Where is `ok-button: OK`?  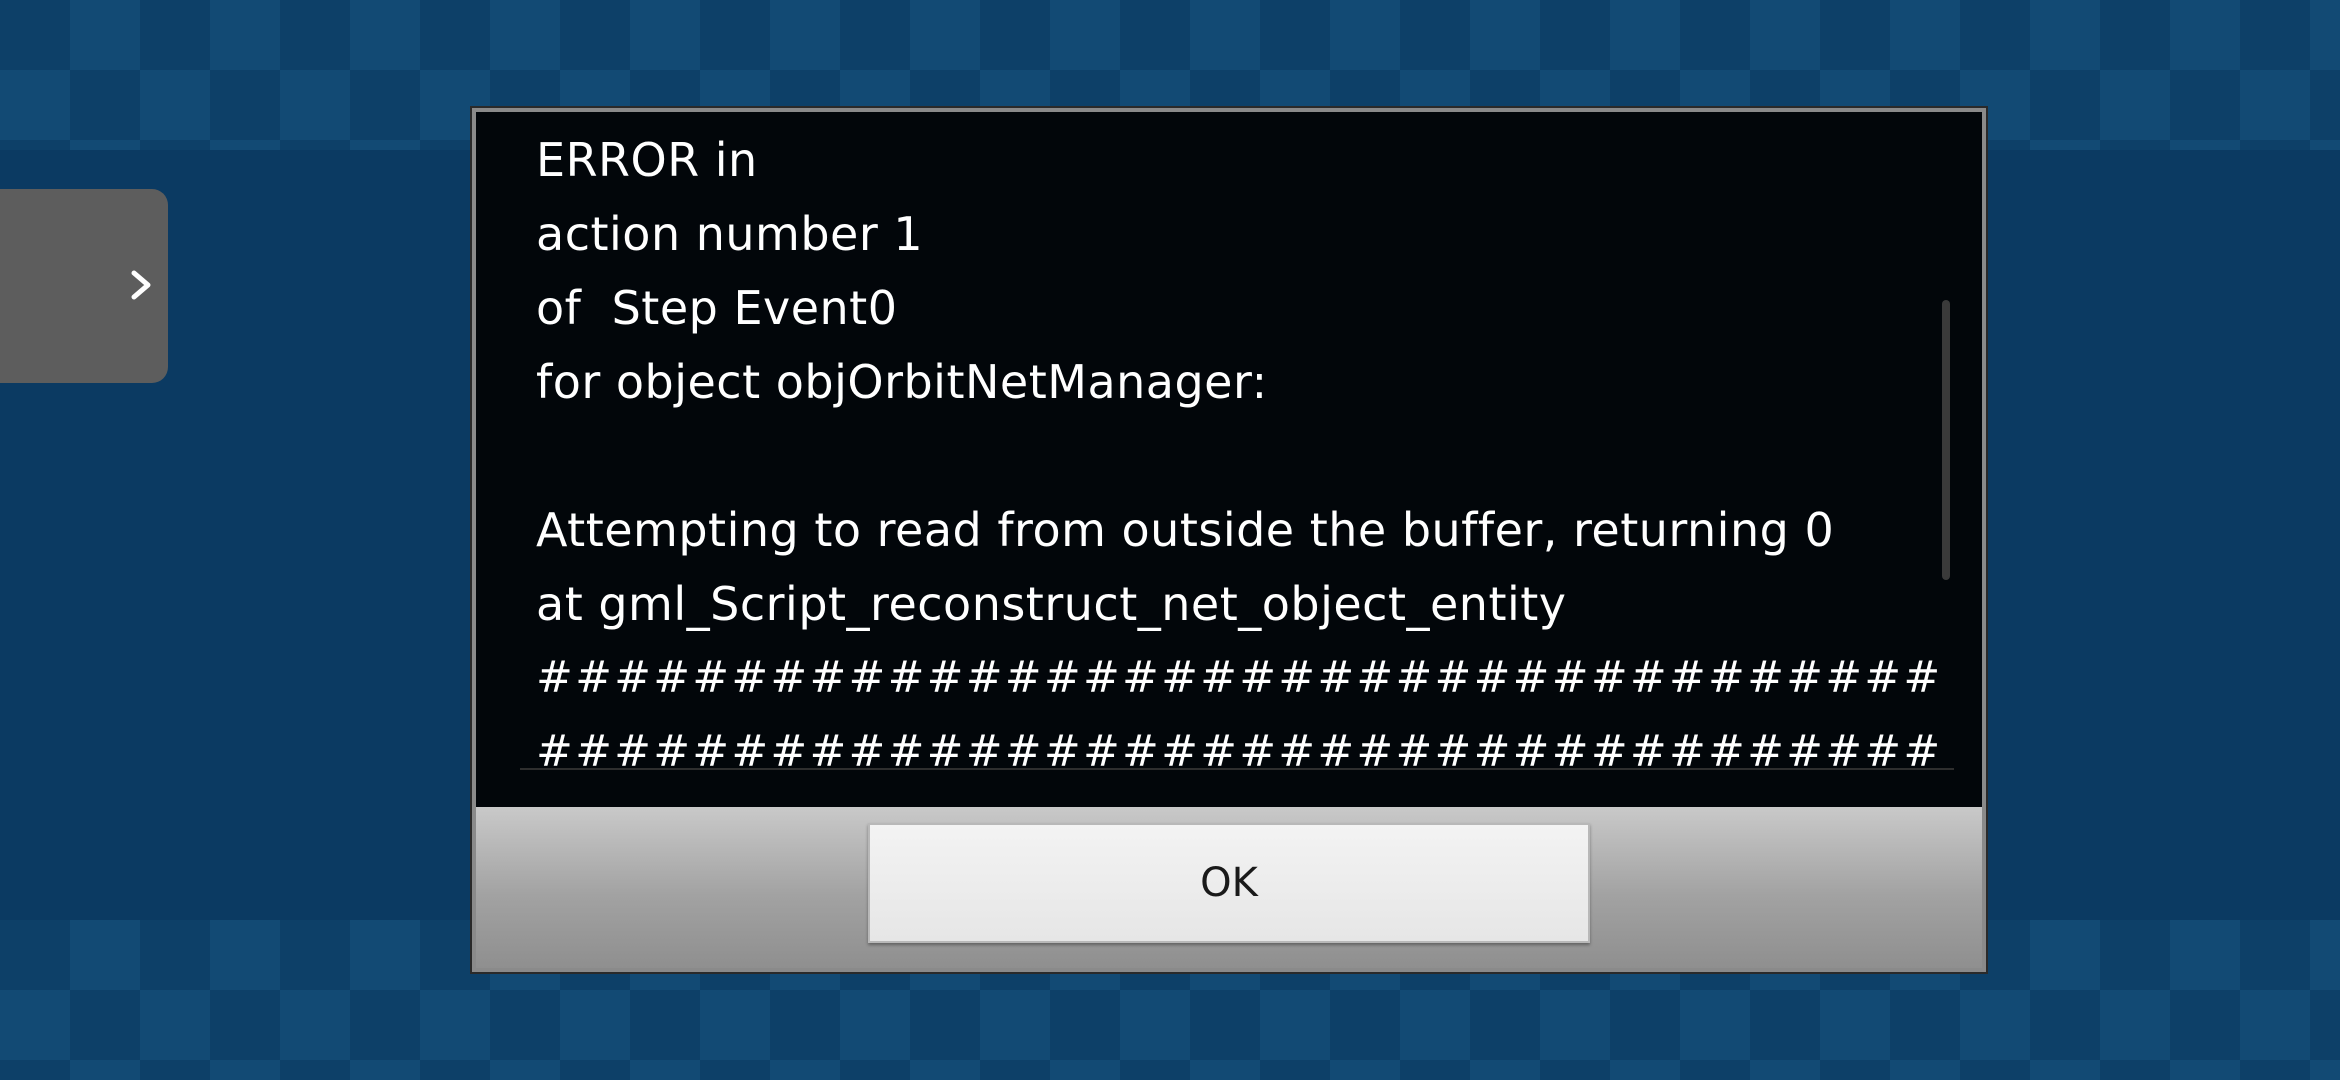 ok-button: OK is located at coordinates (1229, 883).